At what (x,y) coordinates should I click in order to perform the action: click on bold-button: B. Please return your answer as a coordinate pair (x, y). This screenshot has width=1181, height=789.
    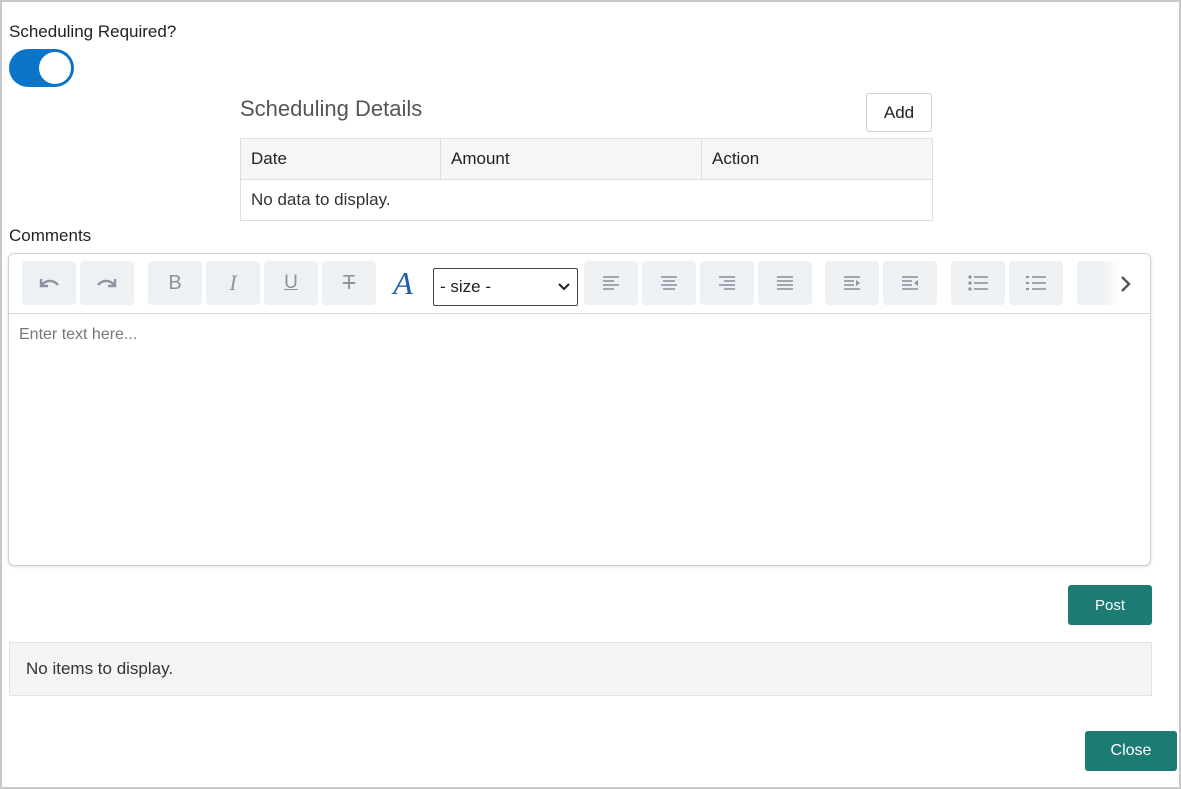
    Looking at the image, I should click on (175, 283).